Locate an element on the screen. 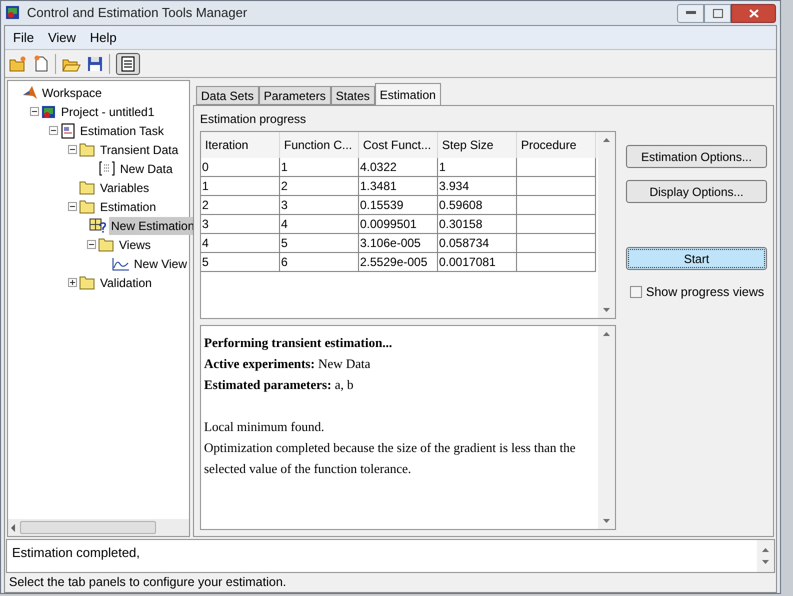 Image resolution: width=793 pixels, height=596 pixels. menu-item: File is located at coordinates (23, 38).